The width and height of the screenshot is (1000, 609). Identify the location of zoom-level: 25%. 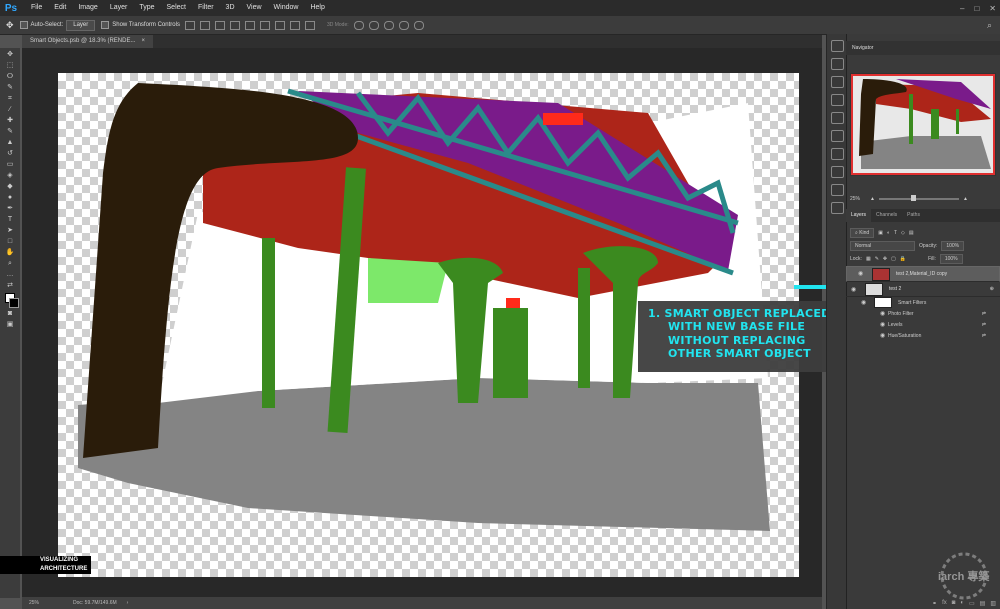
(34, 603).